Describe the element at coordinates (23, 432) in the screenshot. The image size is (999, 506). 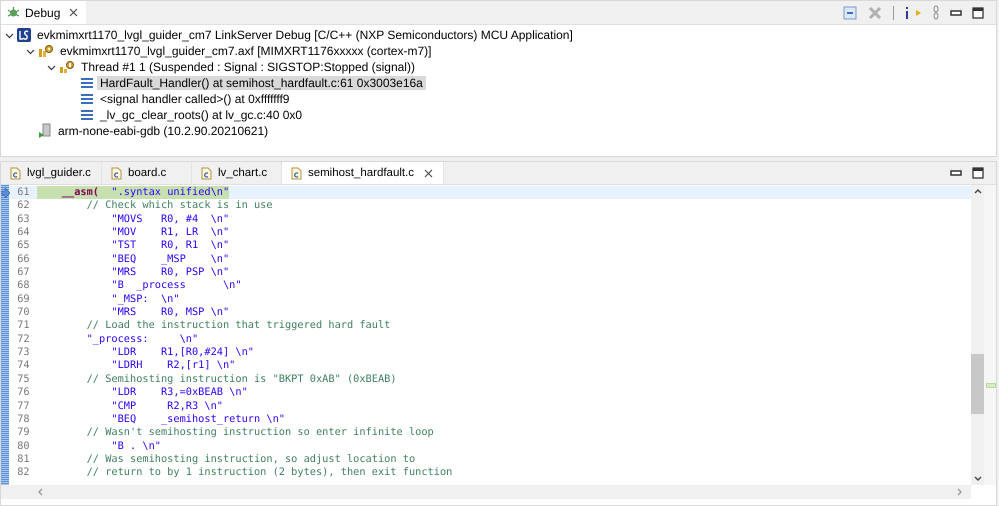
I see `line-number: 79` at that location.